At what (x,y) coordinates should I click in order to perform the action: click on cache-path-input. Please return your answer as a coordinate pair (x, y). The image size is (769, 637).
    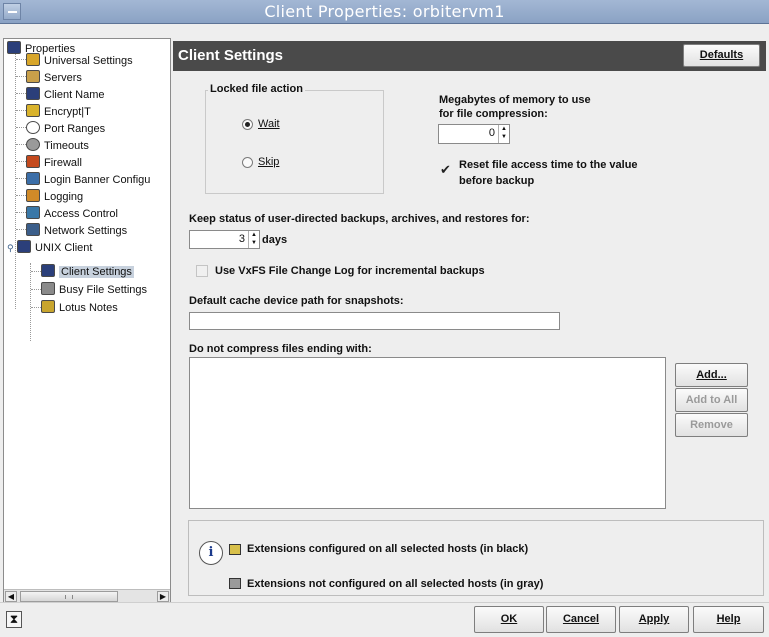
    Looking at the image, I should click on (374, 321).